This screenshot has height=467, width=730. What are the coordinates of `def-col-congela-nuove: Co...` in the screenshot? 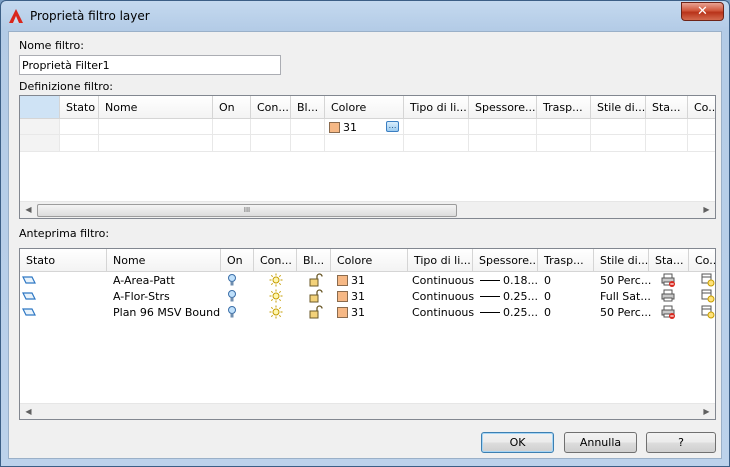 It's located at (701, 107).